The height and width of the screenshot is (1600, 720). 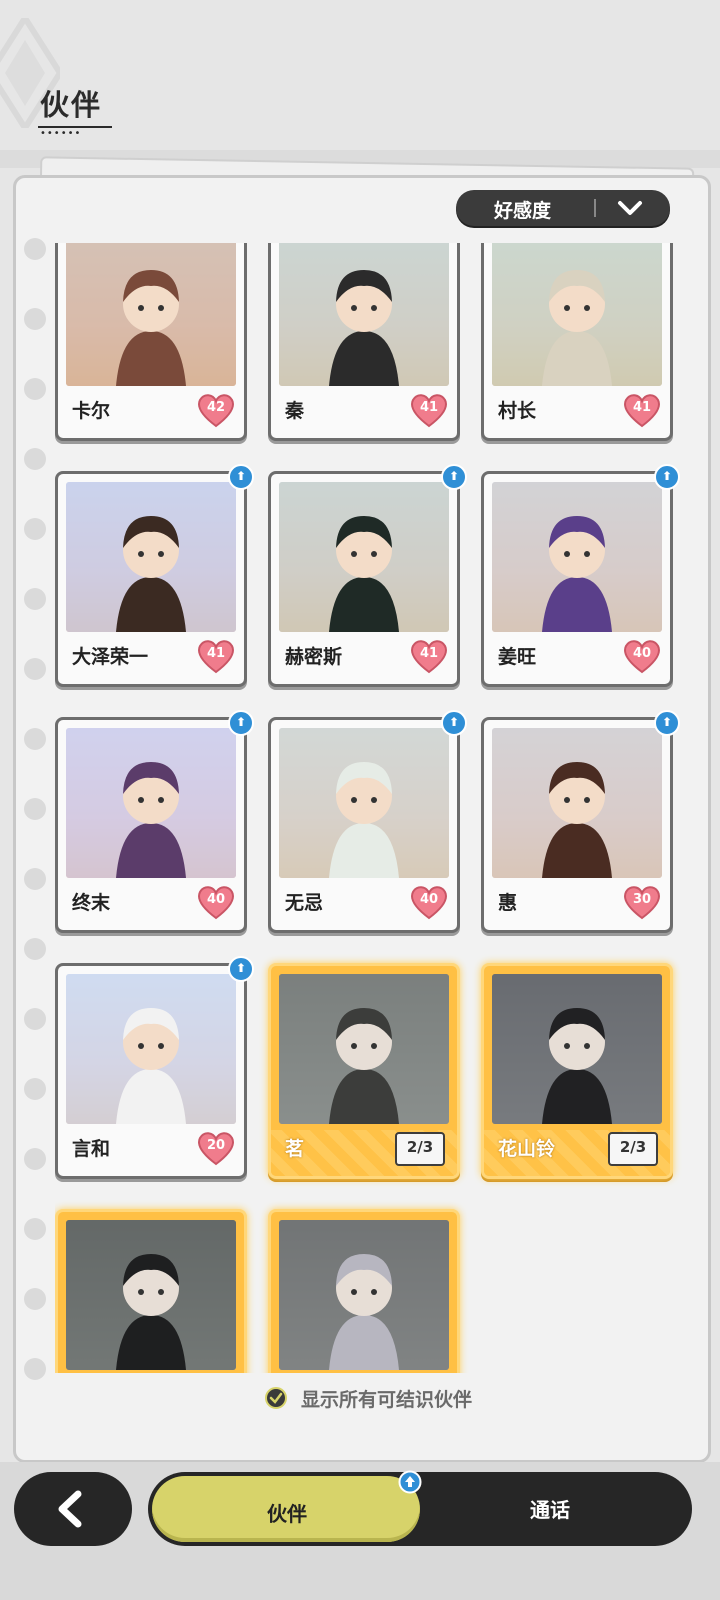 I want to click on page-title: 伙伴, so click(x=71, y=105).